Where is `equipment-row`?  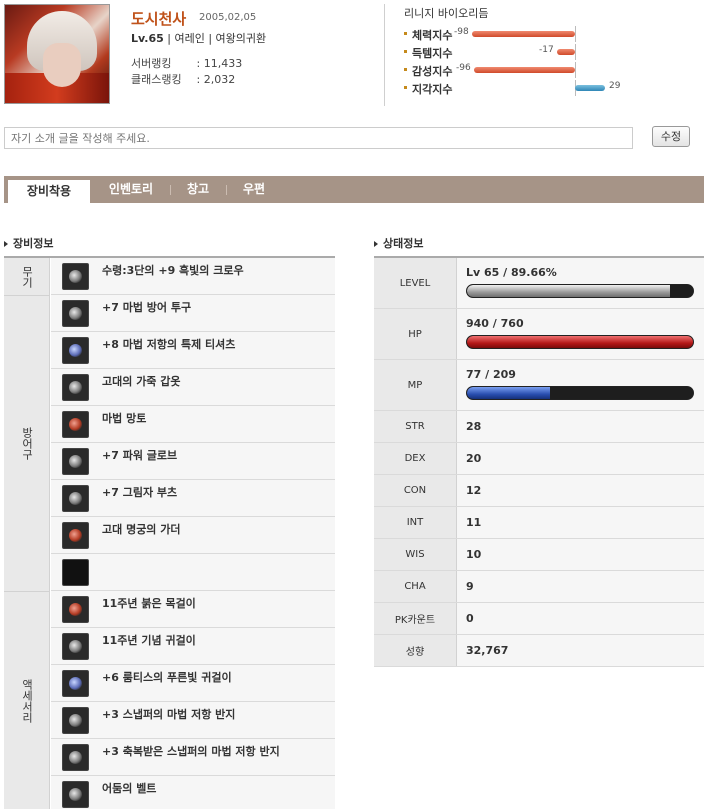 equipment-row is located at coordinates (193, 572).